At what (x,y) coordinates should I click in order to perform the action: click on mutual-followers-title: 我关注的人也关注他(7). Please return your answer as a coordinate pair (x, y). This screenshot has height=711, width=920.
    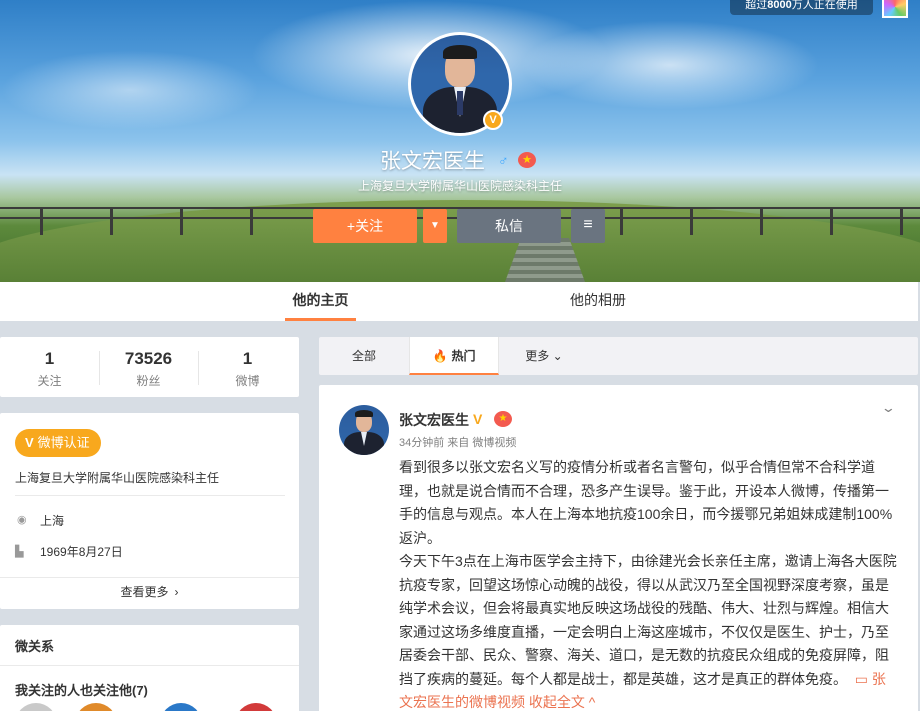
    Looking at the image, I should click on (81, 689).